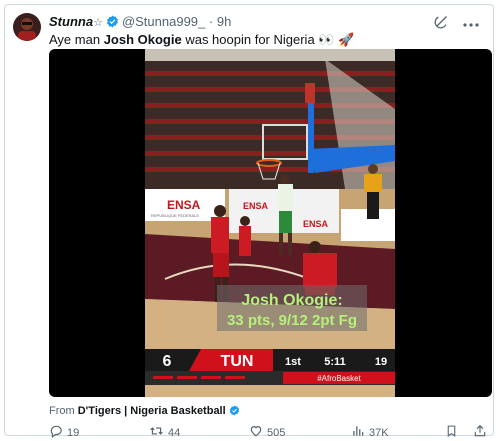  Describe the element at coordinates (175, 215) in the screenshot. I see `sponsor-sub: REPUBLIQUE FEDERALE` at that location.